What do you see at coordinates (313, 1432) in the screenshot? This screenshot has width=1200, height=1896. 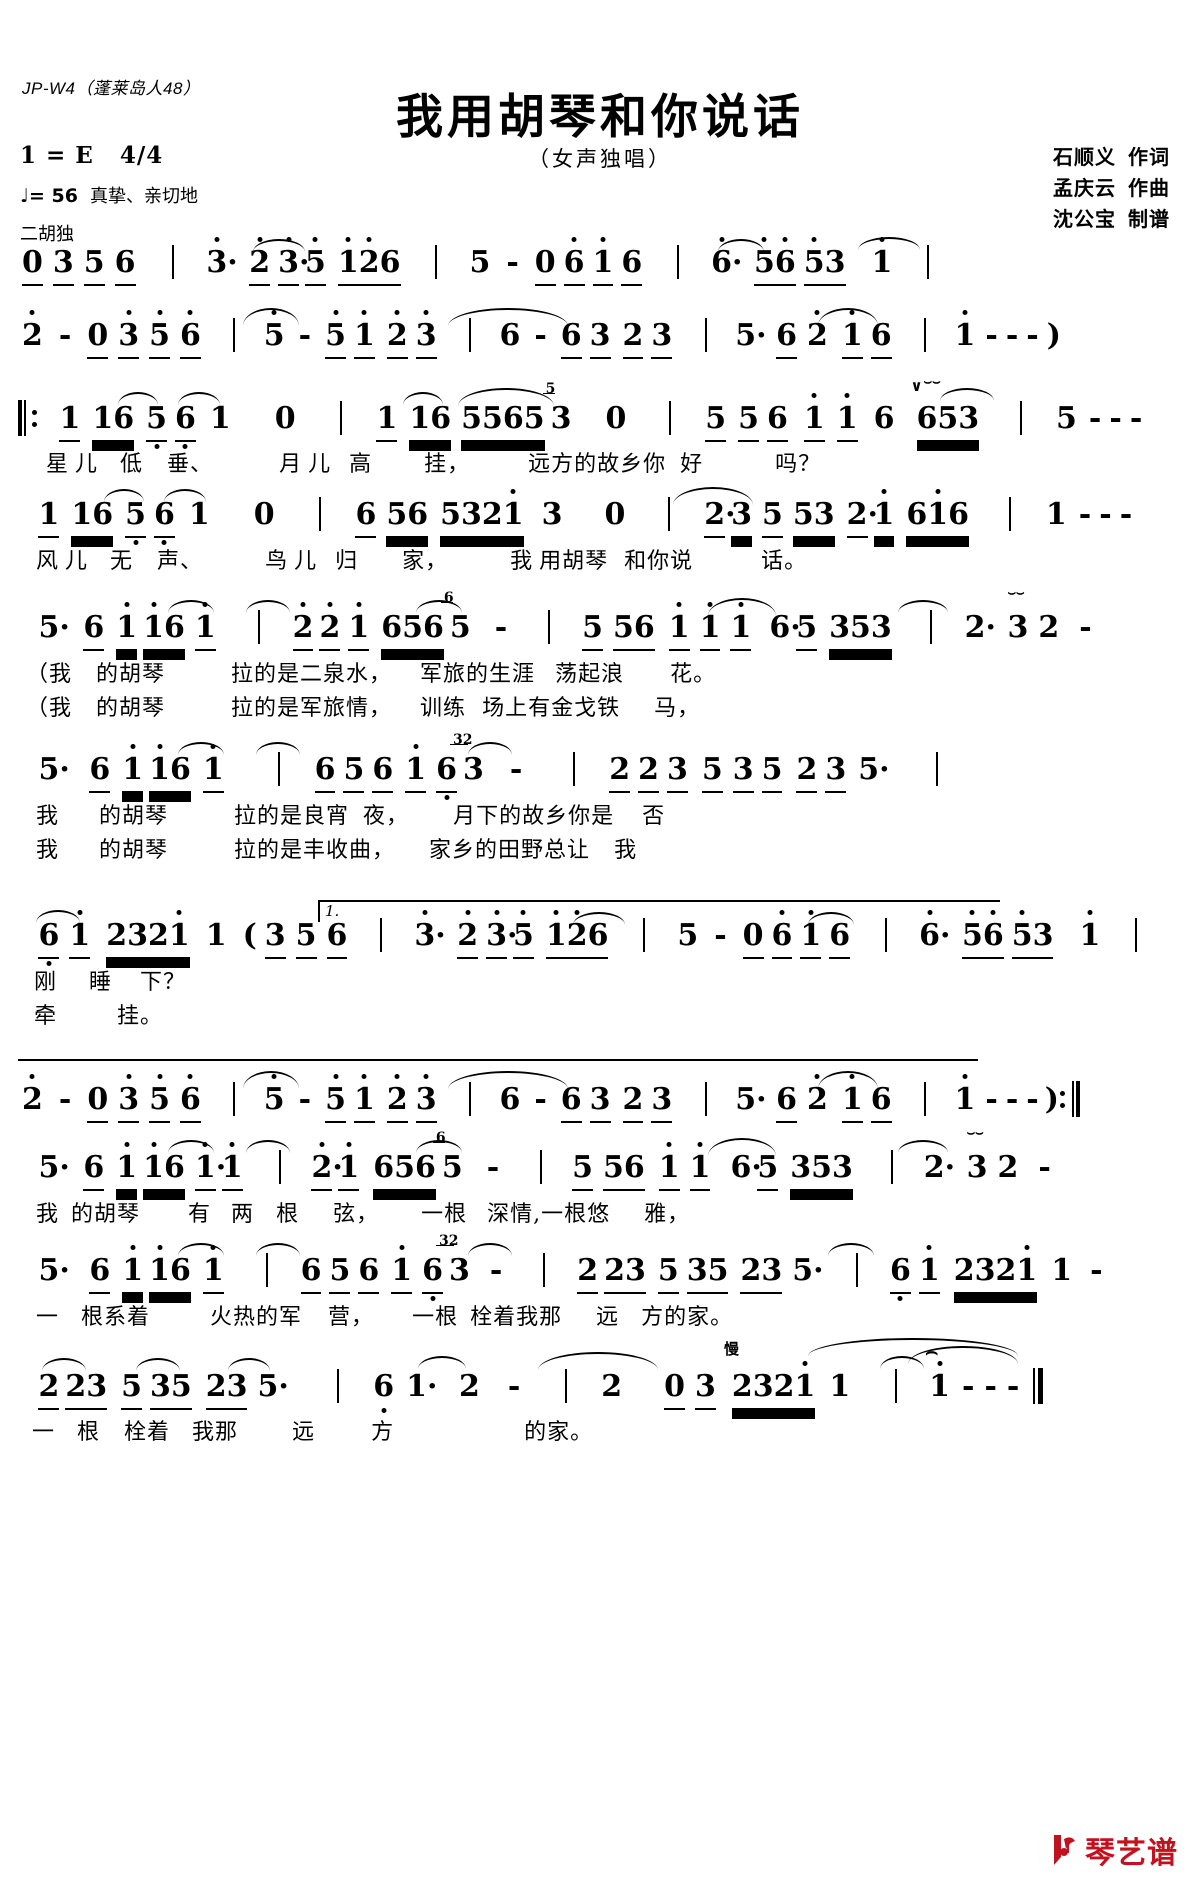 I see `lyric-row: 一根栓着 我那远方的家。` at bounding box center [313, 1432].